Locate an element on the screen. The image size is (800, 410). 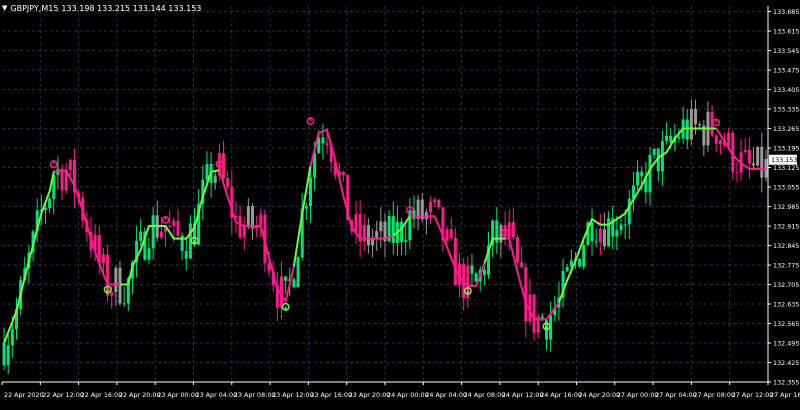
x-tick-label: 24 Apr 16:00 is located at coordinates (561, 395).